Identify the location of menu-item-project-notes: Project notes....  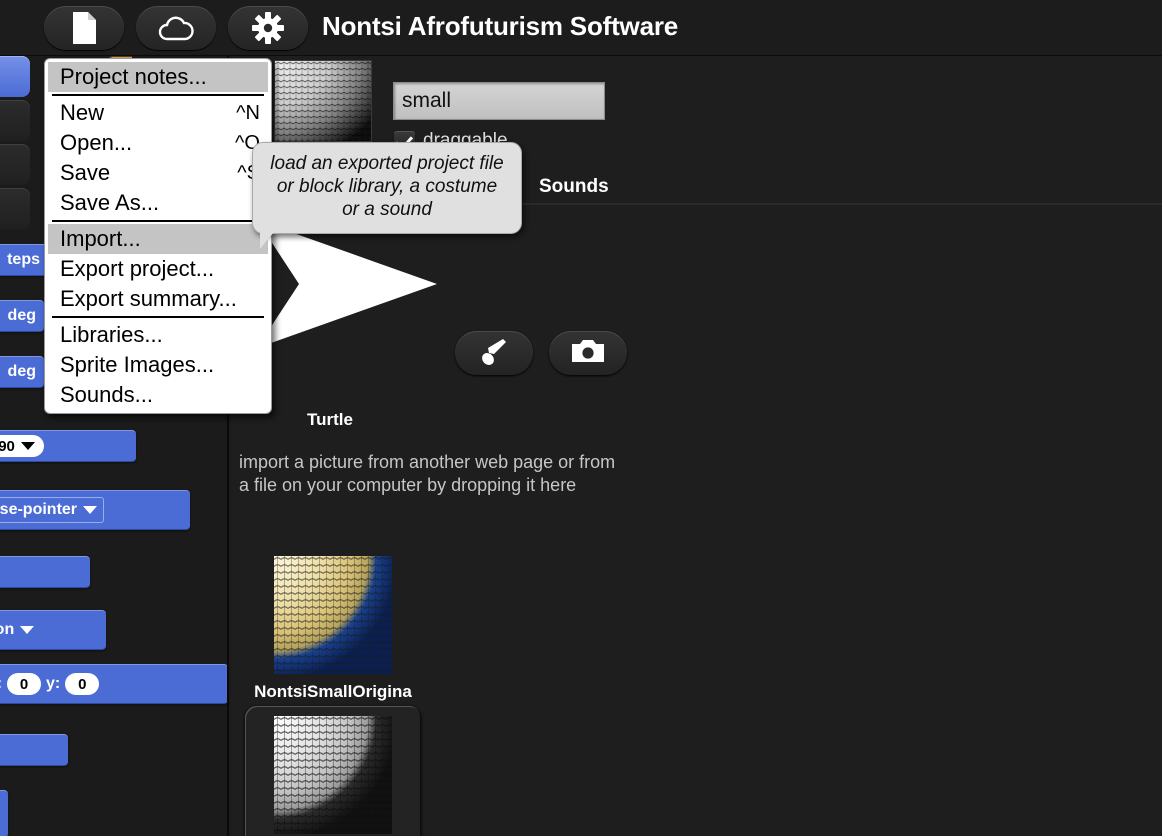
(158, 77).